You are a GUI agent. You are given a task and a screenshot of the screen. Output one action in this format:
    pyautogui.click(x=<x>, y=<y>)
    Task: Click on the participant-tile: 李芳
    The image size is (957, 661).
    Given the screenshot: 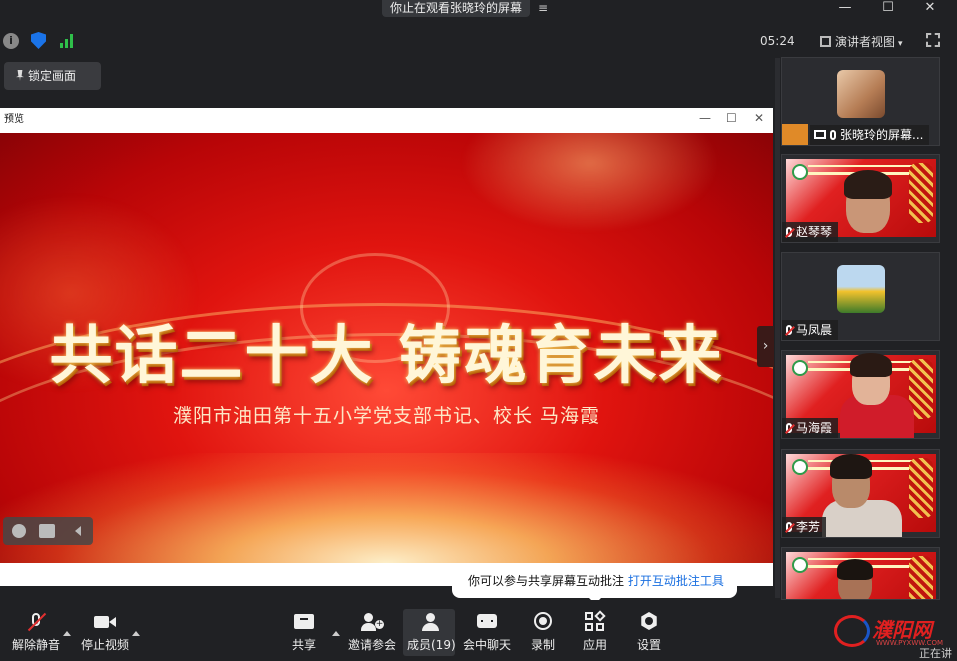 What is the action you would take?
    pyautogui.click(x=860, y=493)
    